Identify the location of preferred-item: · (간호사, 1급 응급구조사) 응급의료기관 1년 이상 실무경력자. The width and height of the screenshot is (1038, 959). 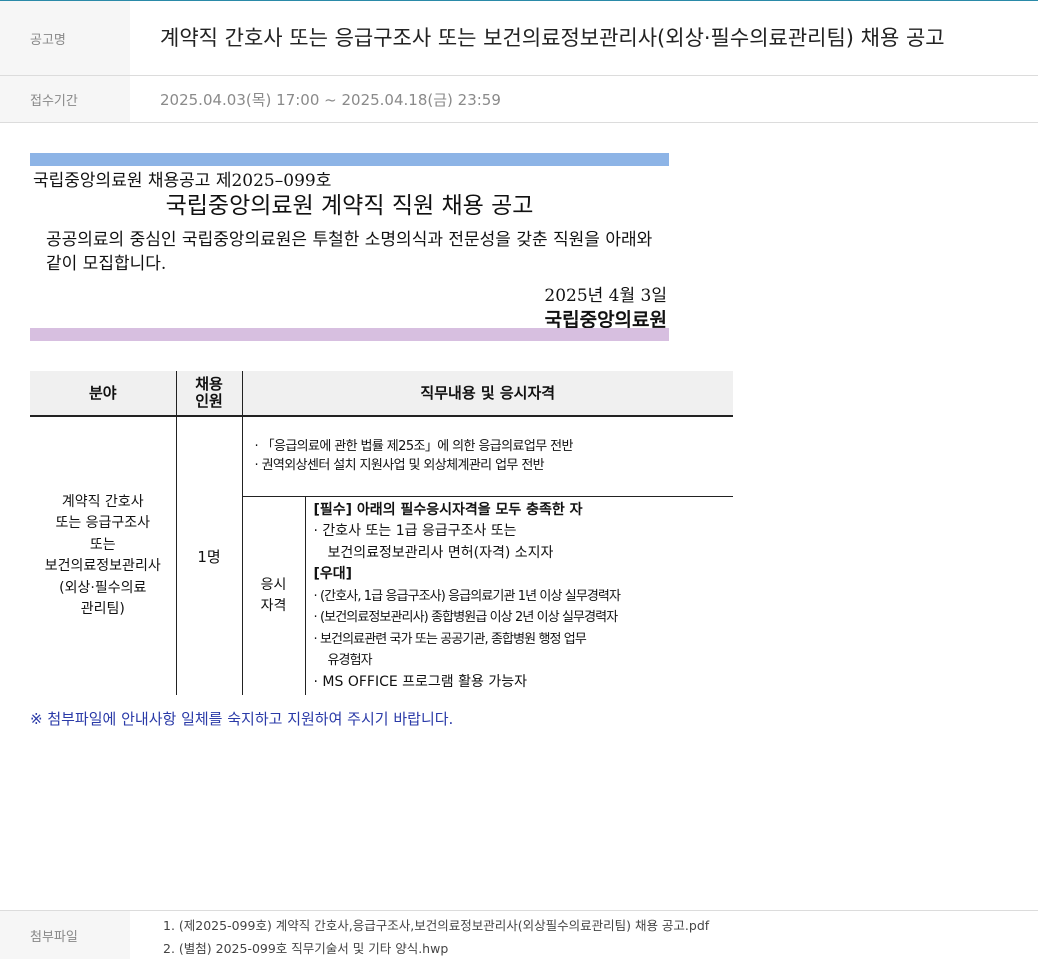
(467, 596).